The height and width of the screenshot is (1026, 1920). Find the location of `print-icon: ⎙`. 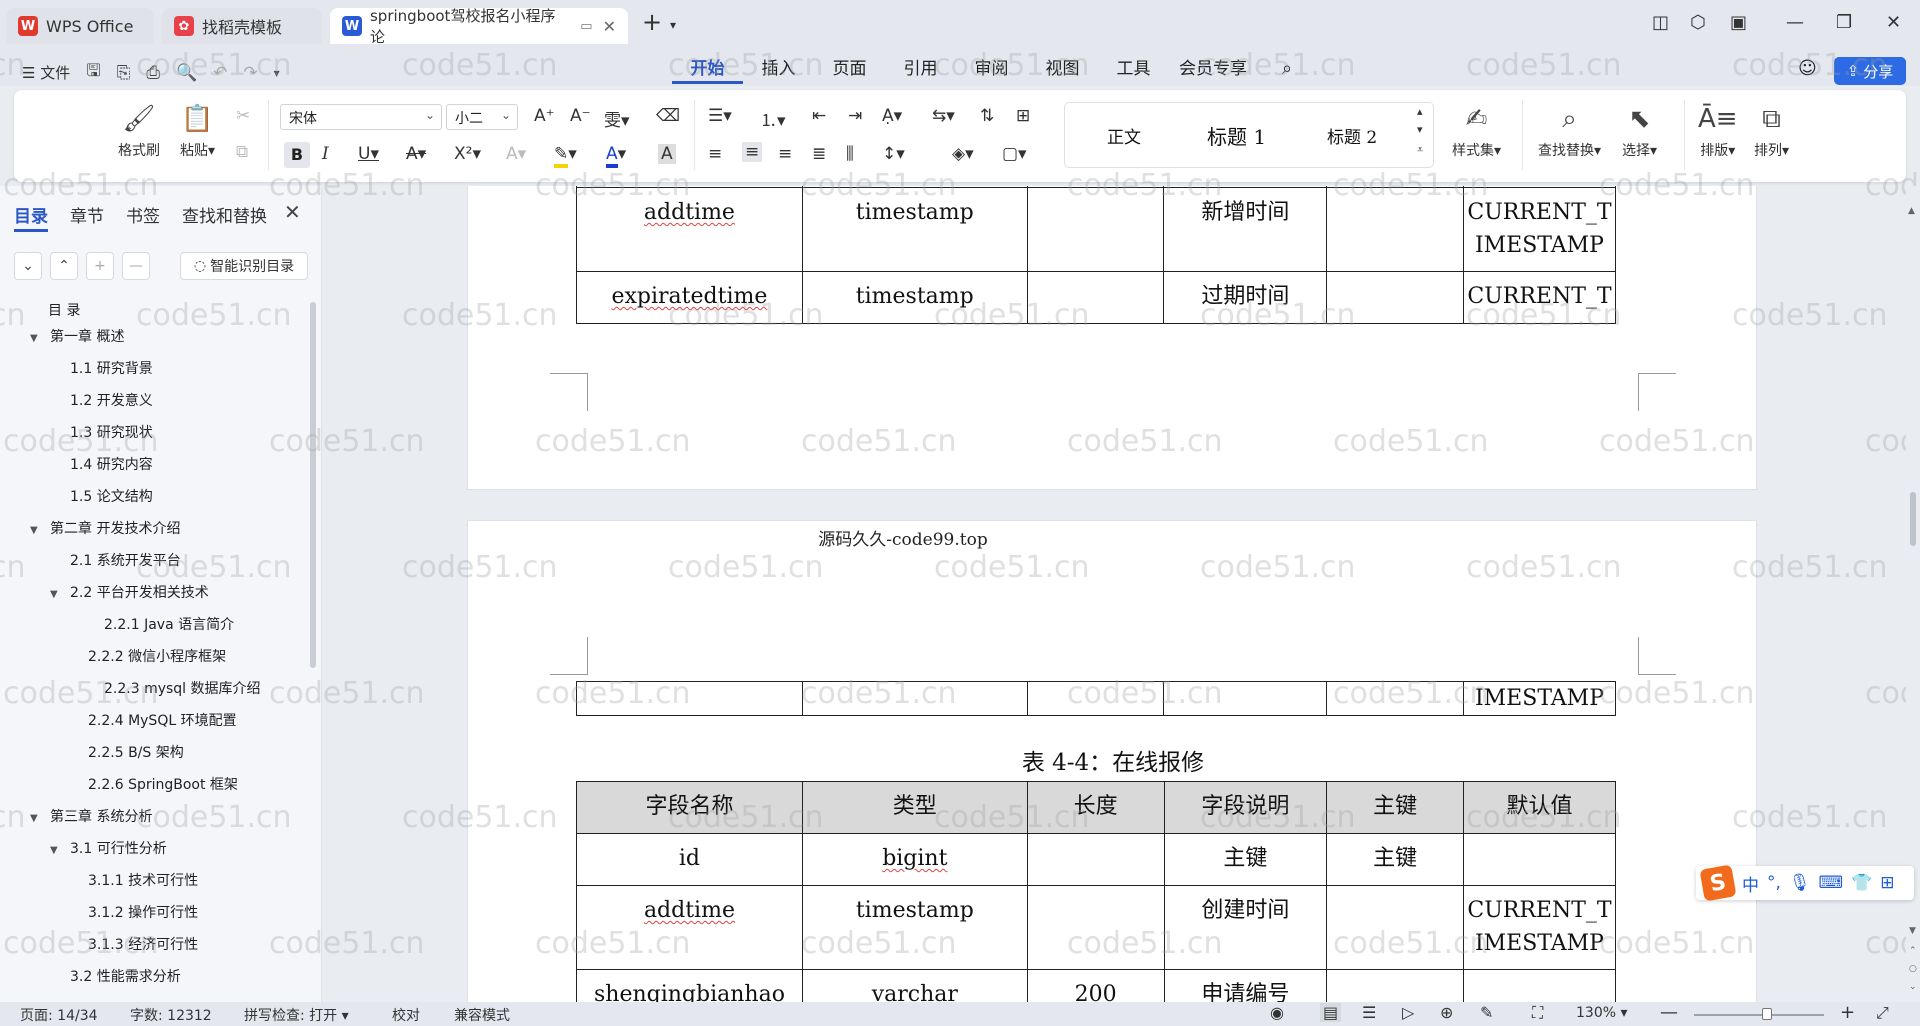

print-icon: ⎙ is located at coordinates (153, 73).